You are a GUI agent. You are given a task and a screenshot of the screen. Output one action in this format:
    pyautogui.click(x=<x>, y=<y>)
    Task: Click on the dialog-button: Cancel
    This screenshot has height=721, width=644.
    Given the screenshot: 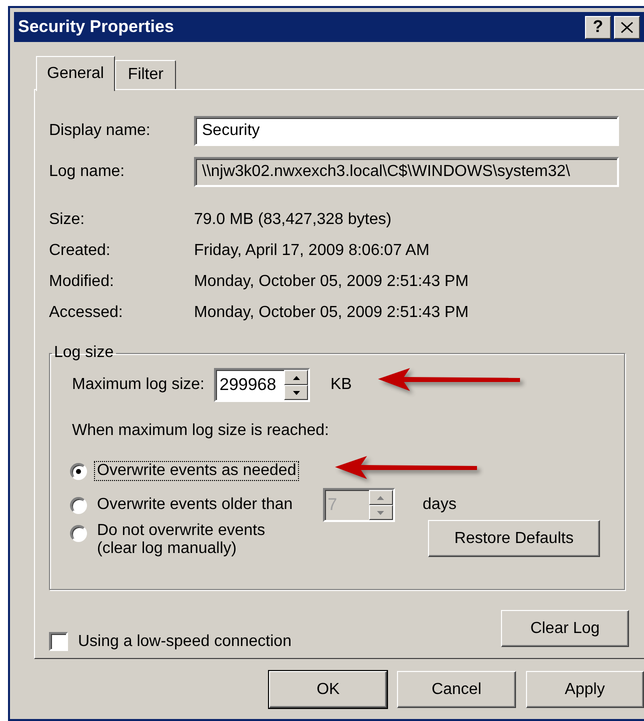 What is the action you would take?
    pyautogui.click(x=456, y=689)
    